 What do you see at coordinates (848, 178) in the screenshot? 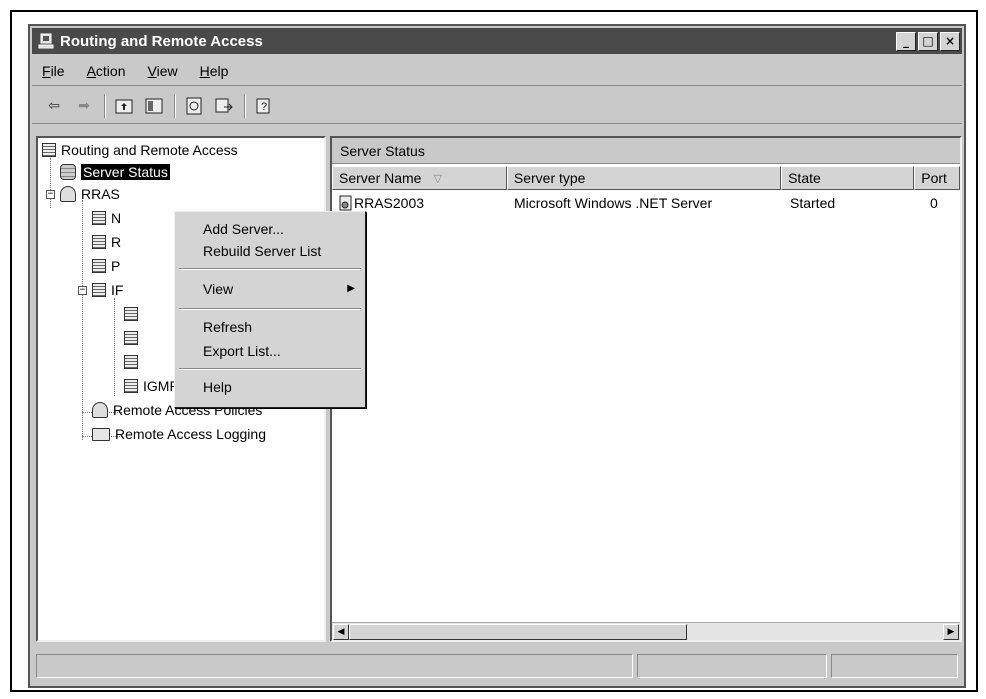
I see `column-state: State` at bounding box center [848, 178].